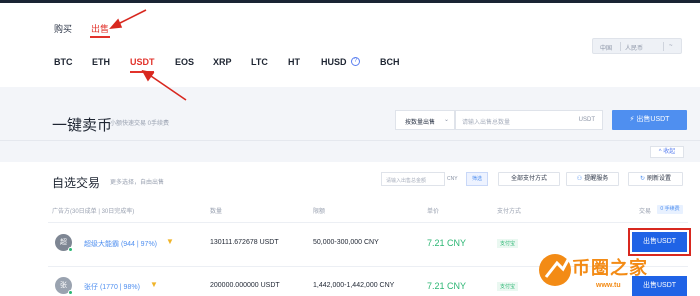  What do you see at coordinates (446, 120) in the screenshot?
I see `chevron-down-icon: ⌄` at bounding box center [446, 120].